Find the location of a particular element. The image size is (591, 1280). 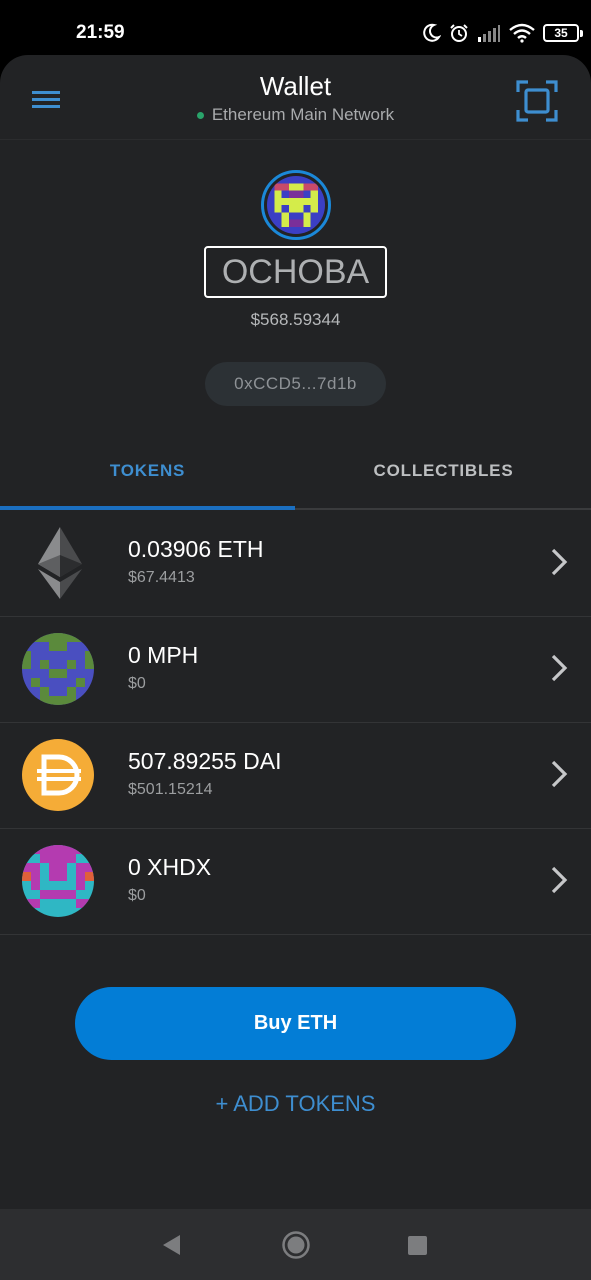

account-balance: $568.59344 is located at coordinates (295, 319).